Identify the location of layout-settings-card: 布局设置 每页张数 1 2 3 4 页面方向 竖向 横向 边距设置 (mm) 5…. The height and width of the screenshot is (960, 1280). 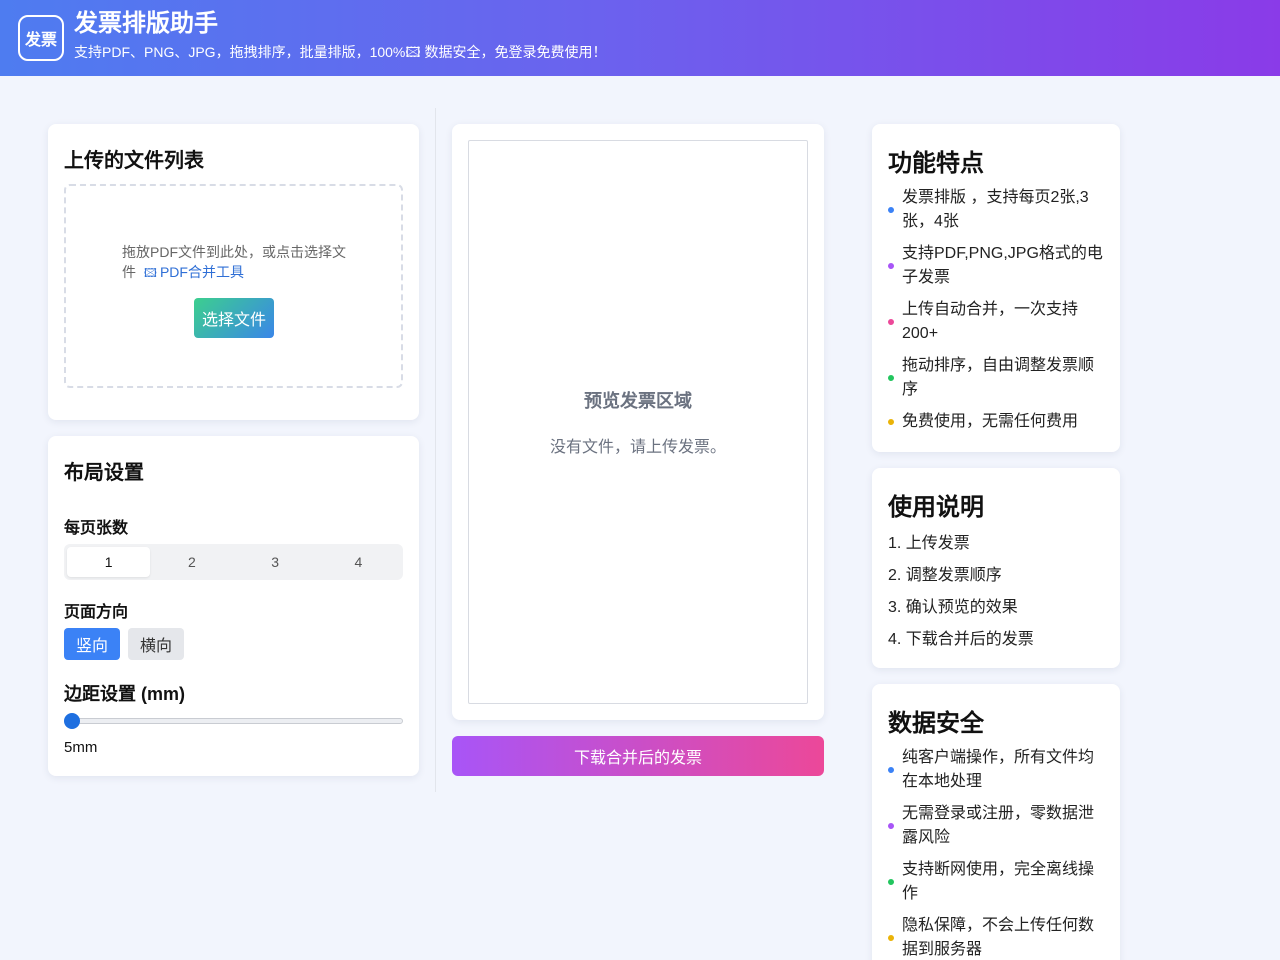
(233, 606).